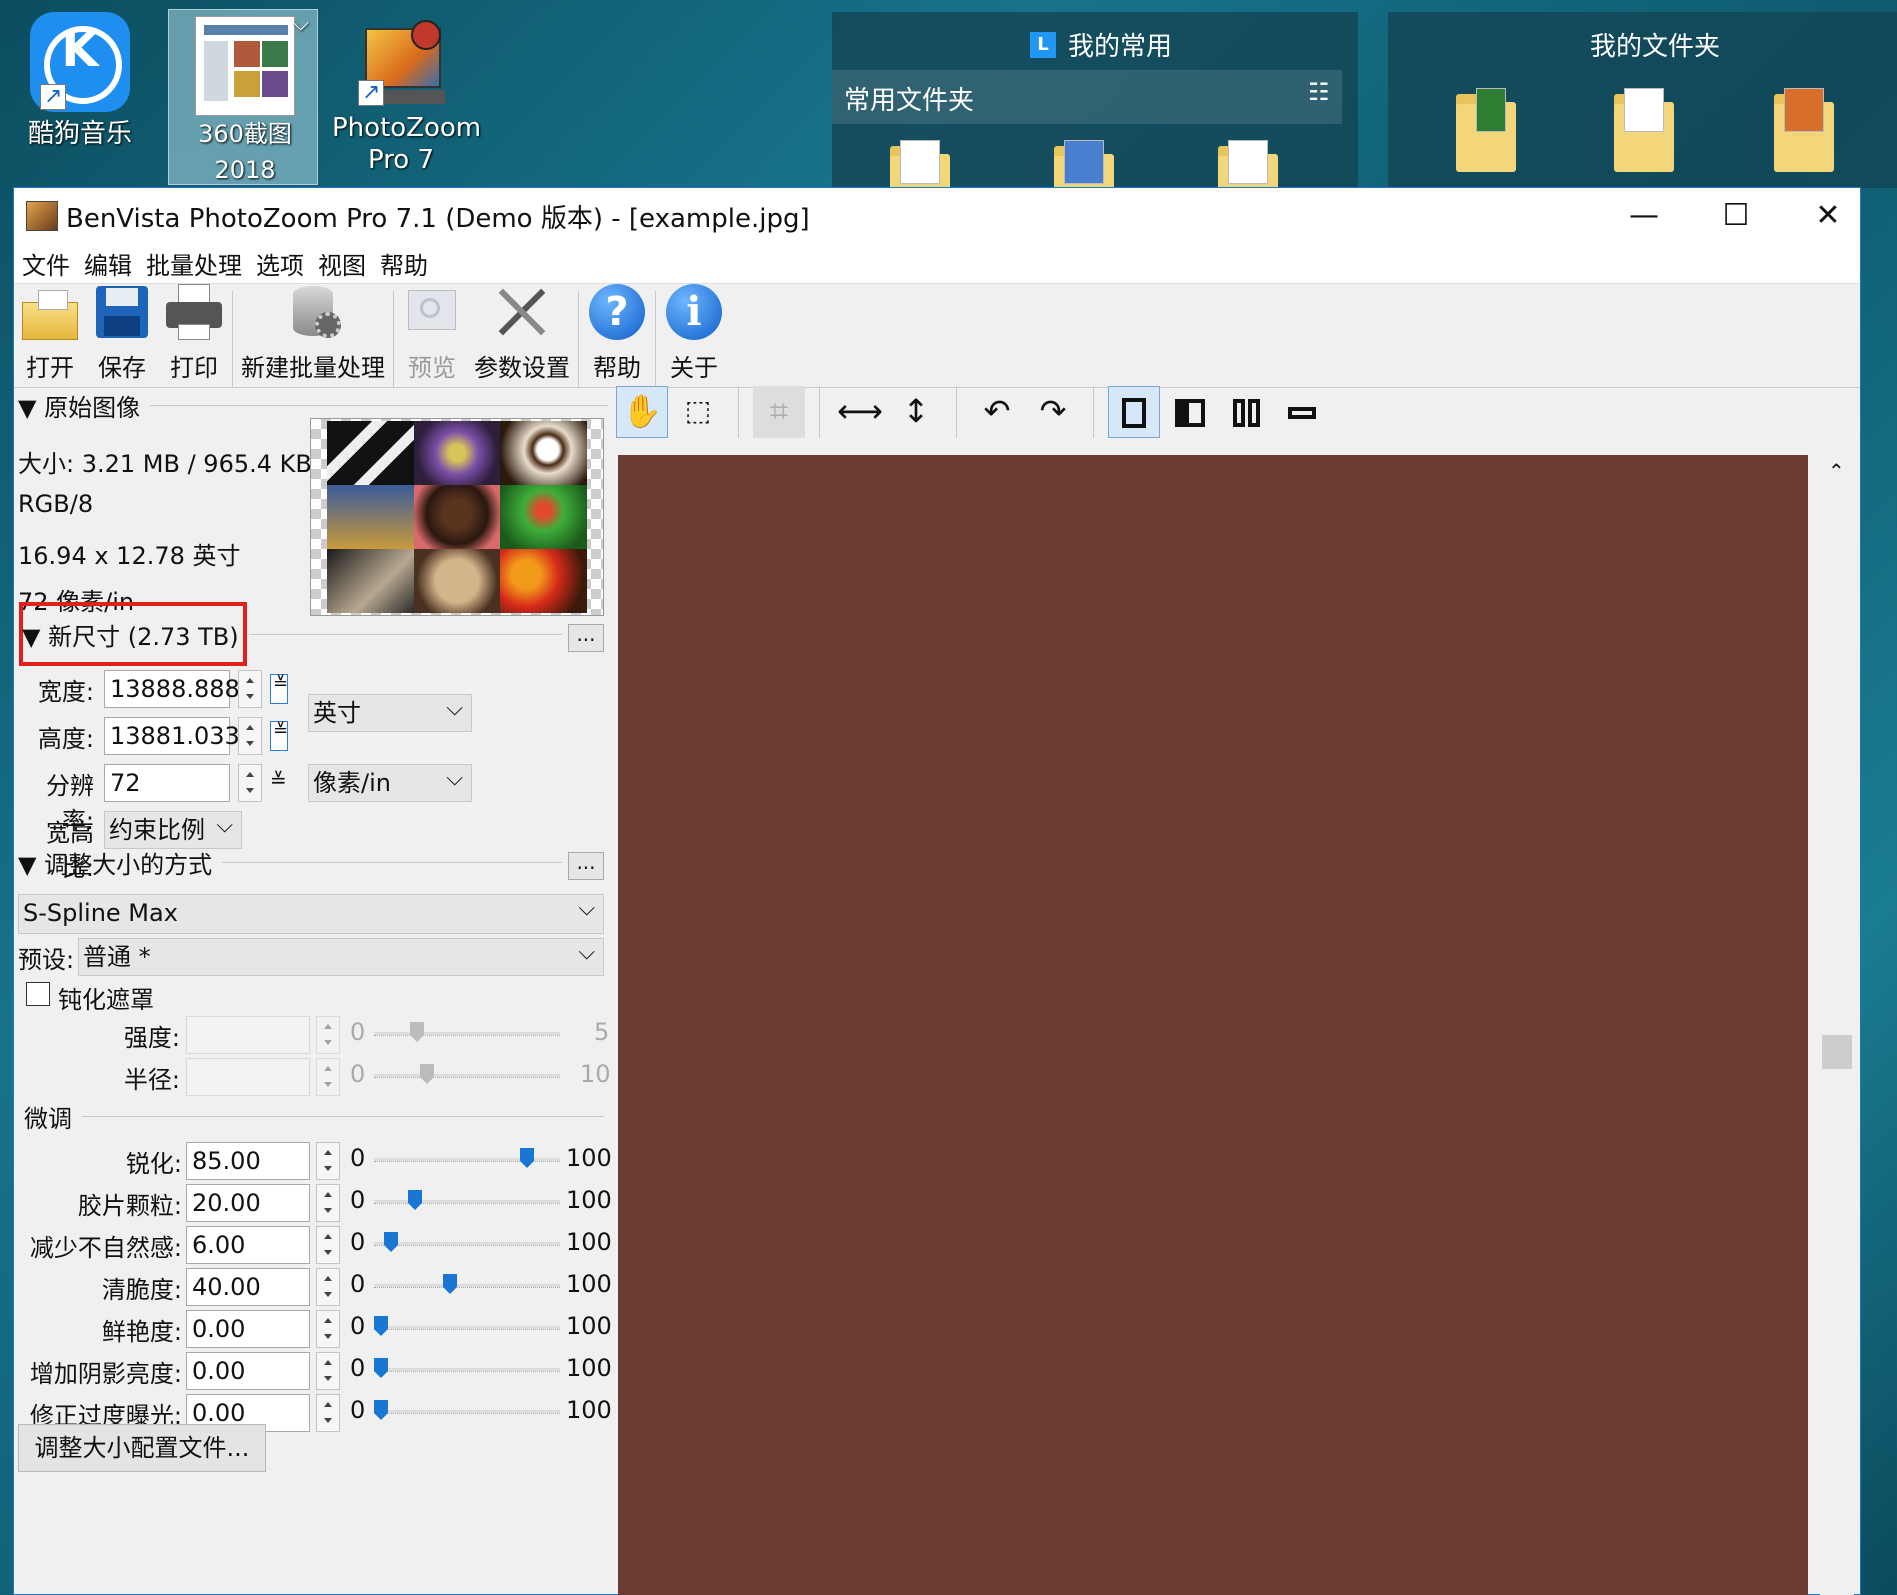  I want to click on minimize-button: —, so click(1644, 216).